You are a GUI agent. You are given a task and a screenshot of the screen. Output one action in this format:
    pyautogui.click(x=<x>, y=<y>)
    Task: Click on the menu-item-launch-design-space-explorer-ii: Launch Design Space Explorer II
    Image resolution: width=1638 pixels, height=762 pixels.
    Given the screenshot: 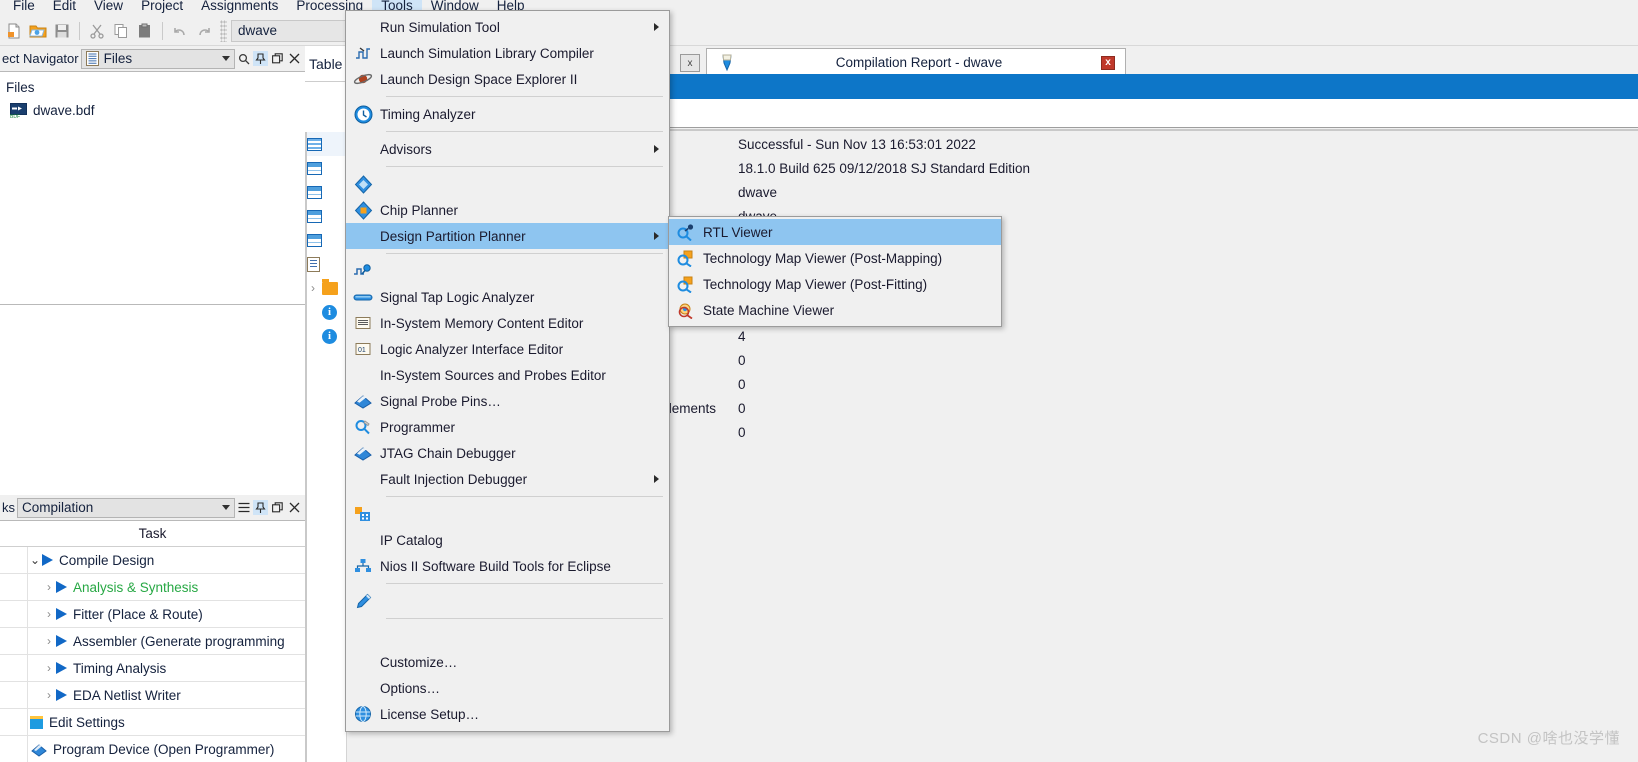 What is the action you would take?
    pyautogui.click(x=507, y=79)
    